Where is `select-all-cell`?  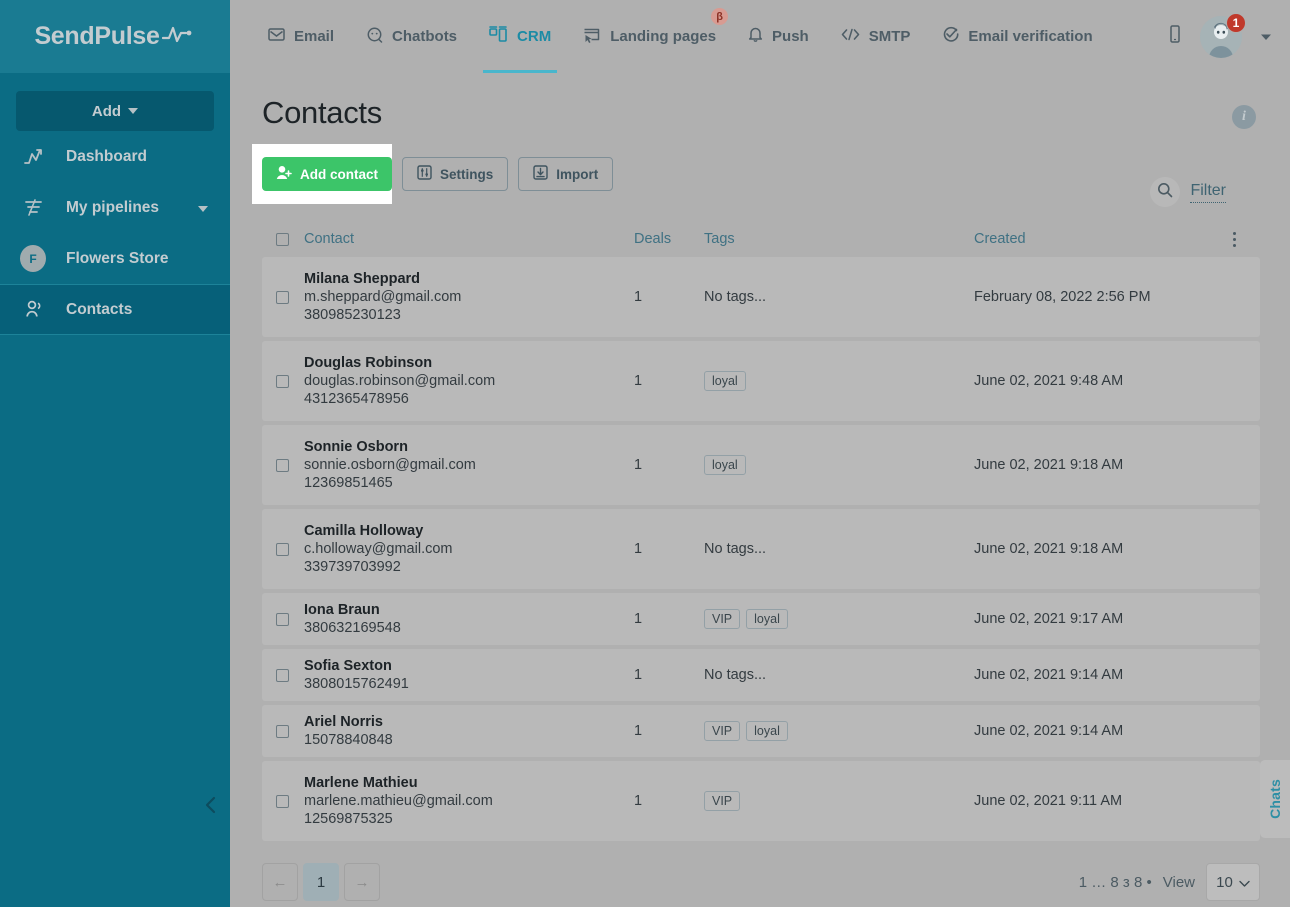 select-all-cell is located at coordinates (290, 239).